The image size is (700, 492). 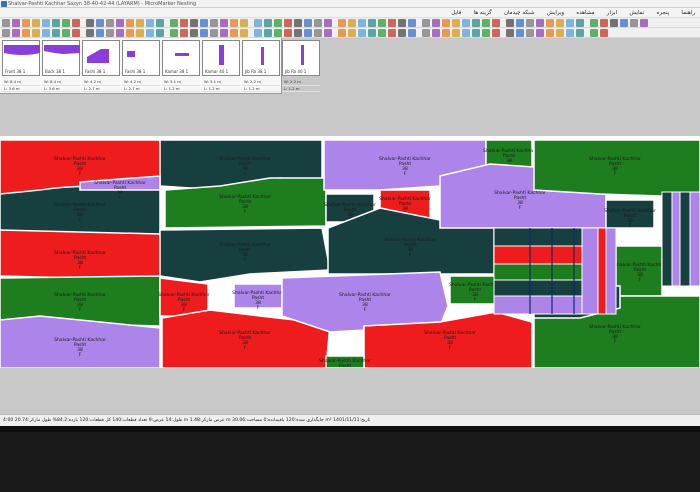 I want to click on menu-window: پنجره, so click(x=662, y=13).